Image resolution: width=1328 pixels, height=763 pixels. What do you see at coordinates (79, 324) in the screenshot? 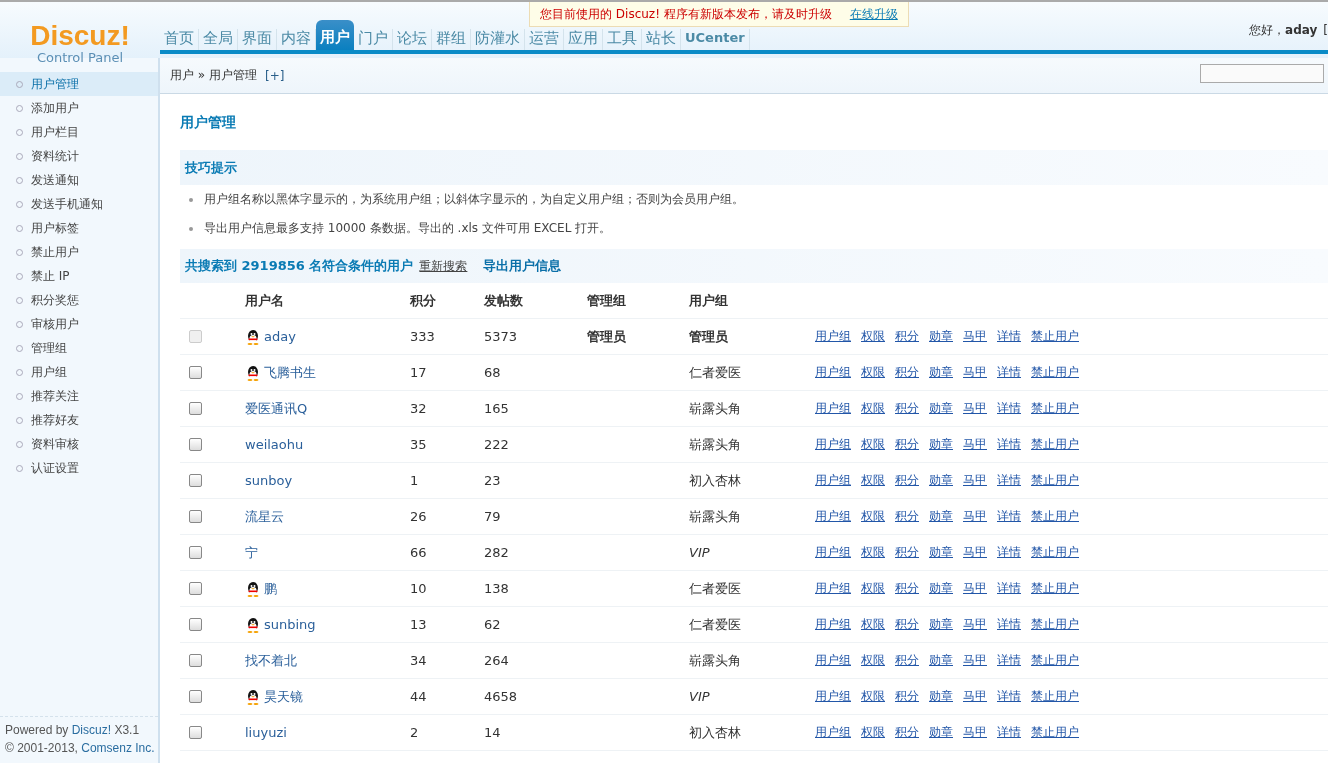
I see `sidebar-item: 审核用户` at bounding box center [79, 324].